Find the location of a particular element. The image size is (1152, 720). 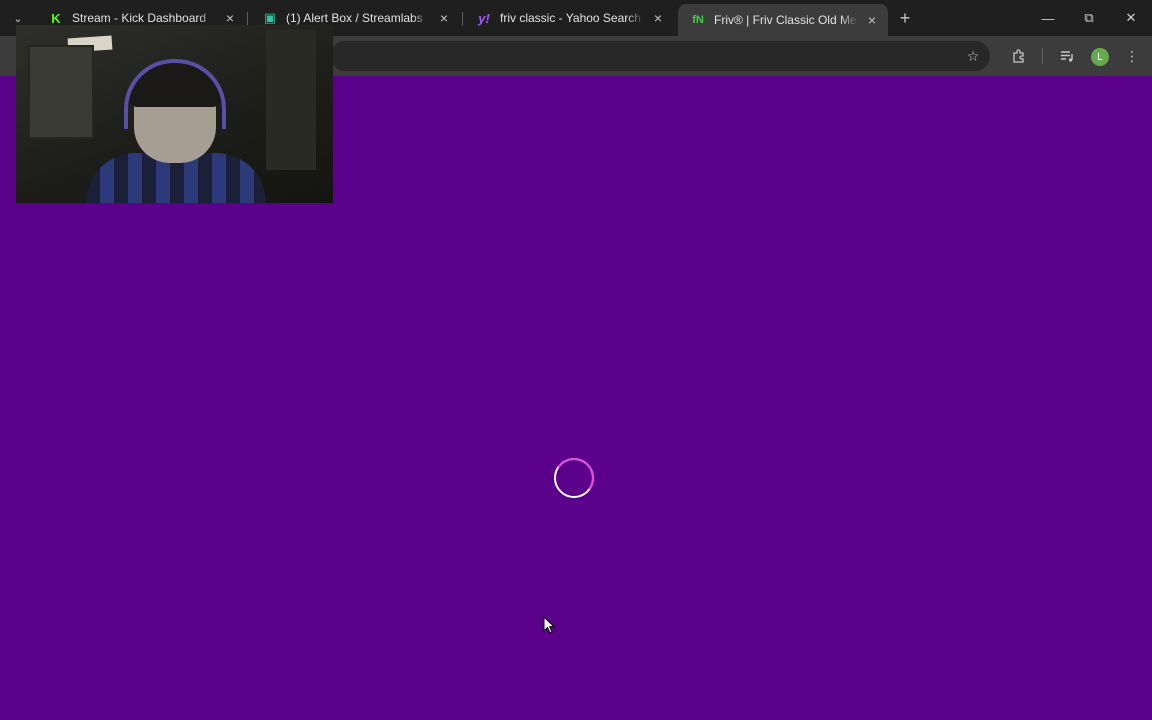

headset-icon is located at coordinates (175, 94).